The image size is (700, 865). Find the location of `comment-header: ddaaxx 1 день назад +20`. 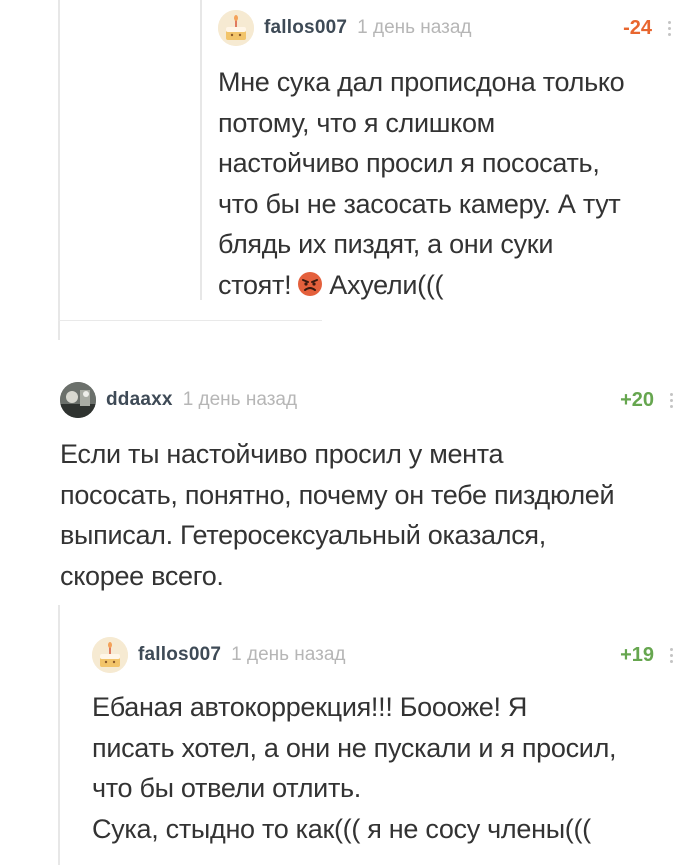

comment-header: ddaaxx 1 день назад +20 is located at coordinates (370, 400).